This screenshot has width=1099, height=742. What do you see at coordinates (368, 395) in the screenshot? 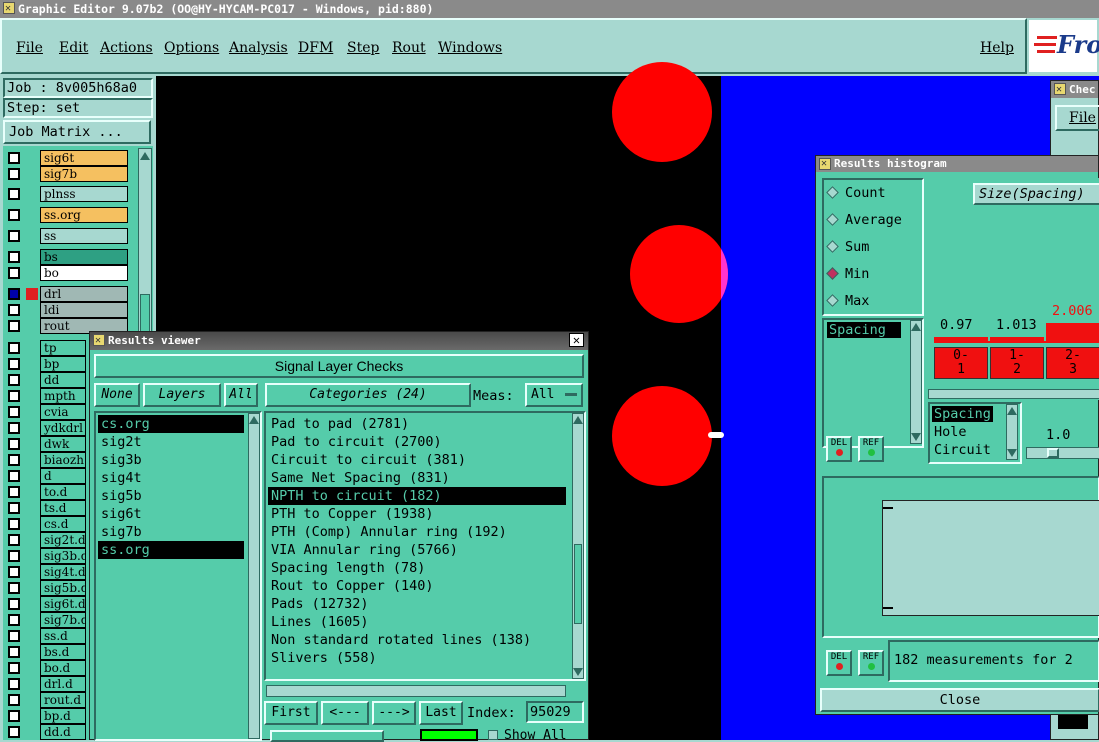
I see `categories-button: Categories (24)` at bounding box center [368, 395].